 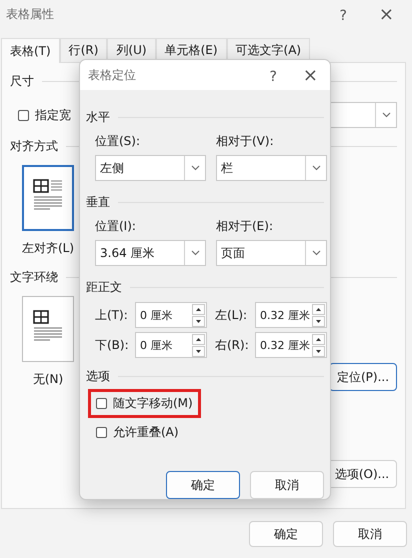 What do you see at coordinates (245, 226) in the screenshot?
I see `field-label: 相对于(E):` at bounding box center [245, 226].